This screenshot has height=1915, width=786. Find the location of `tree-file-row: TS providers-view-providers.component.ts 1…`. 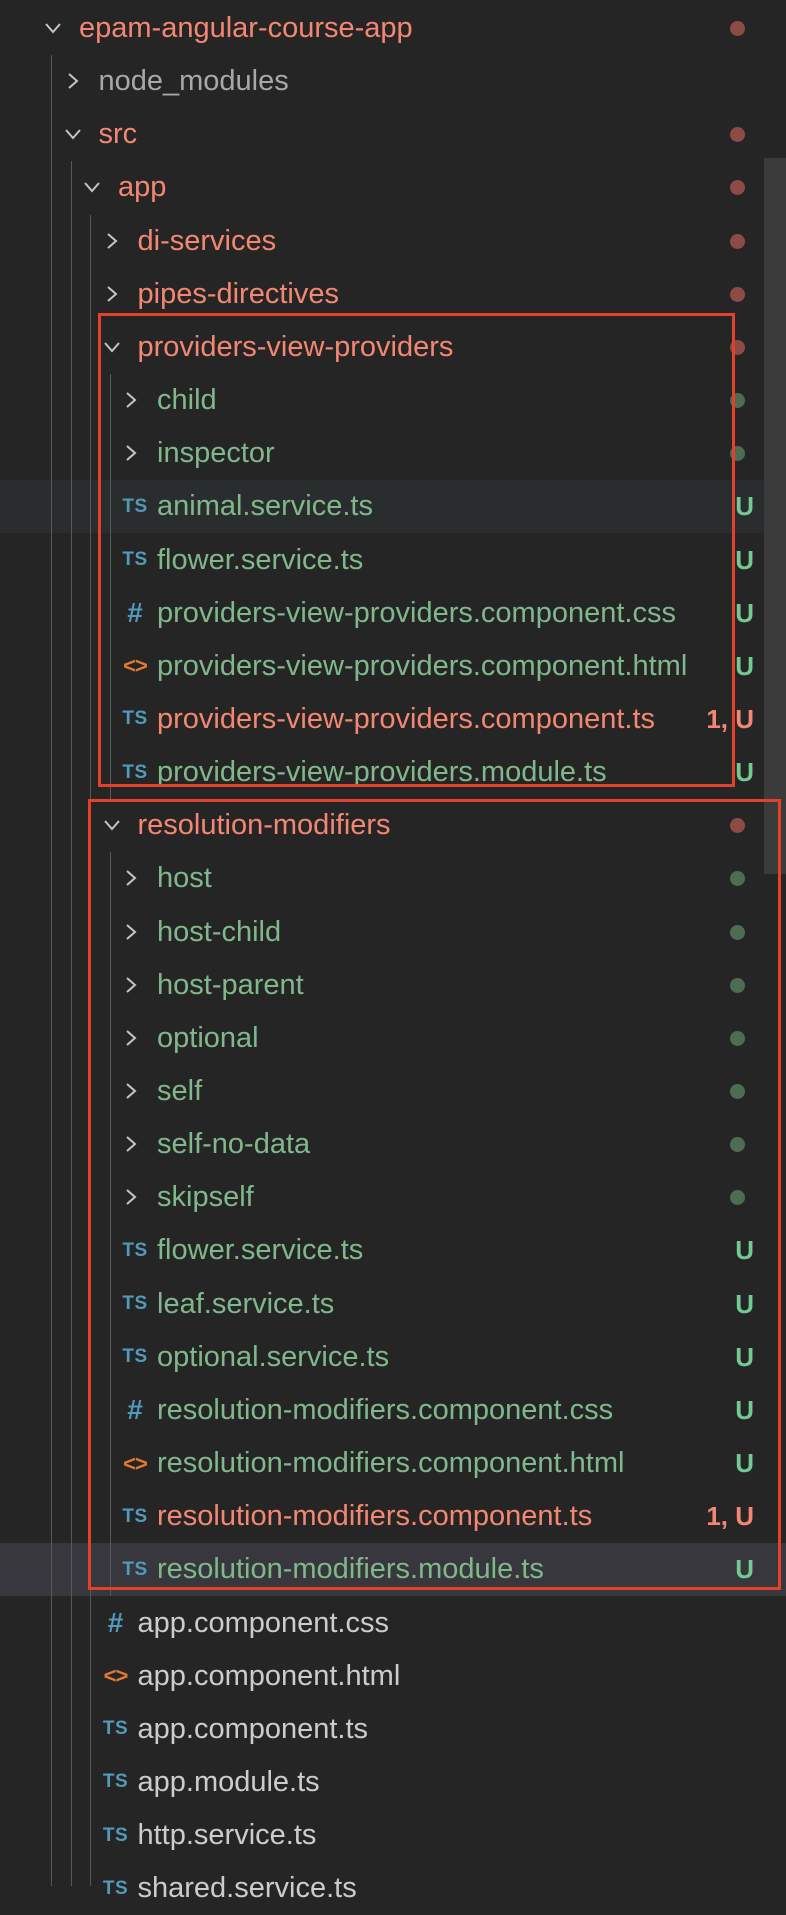

tree-file-row: TS providers-view-providers.component.ts 1… is located at coordinates (393, 719).